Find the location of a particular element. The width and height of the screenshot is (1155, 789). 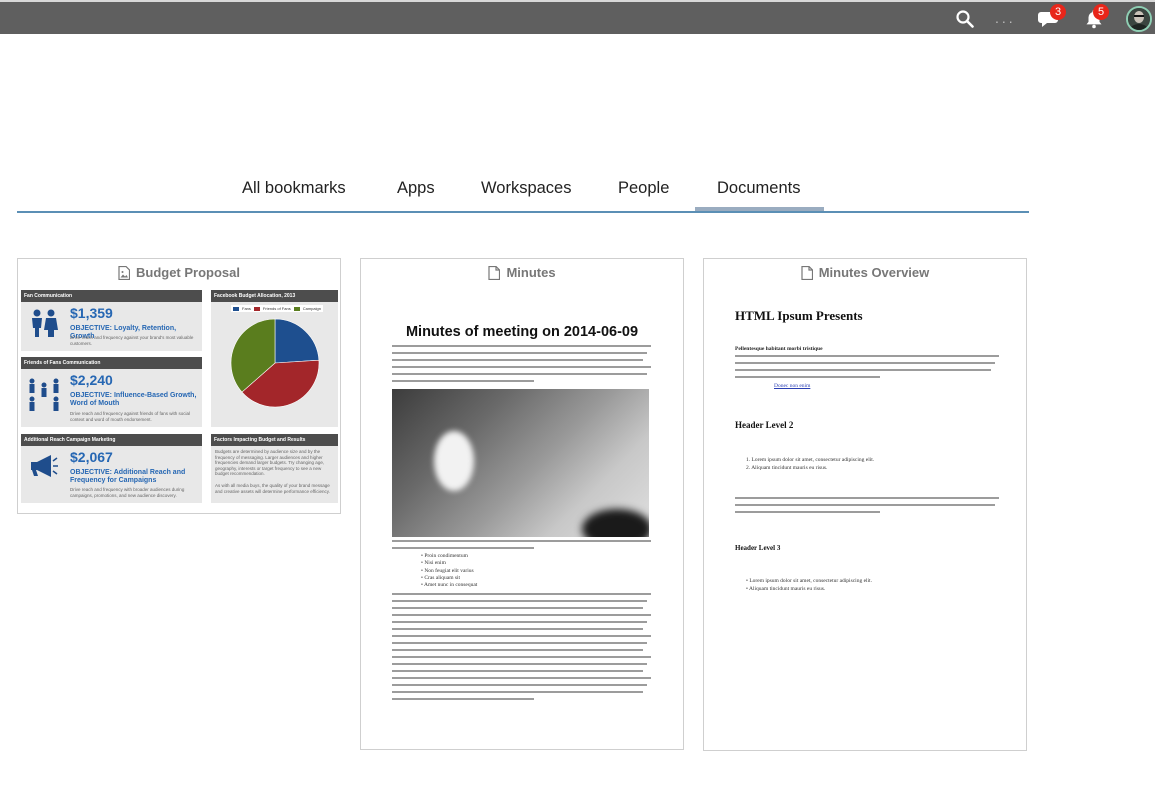

list-item: • Nisi enim is located at coordinates (433, 563).